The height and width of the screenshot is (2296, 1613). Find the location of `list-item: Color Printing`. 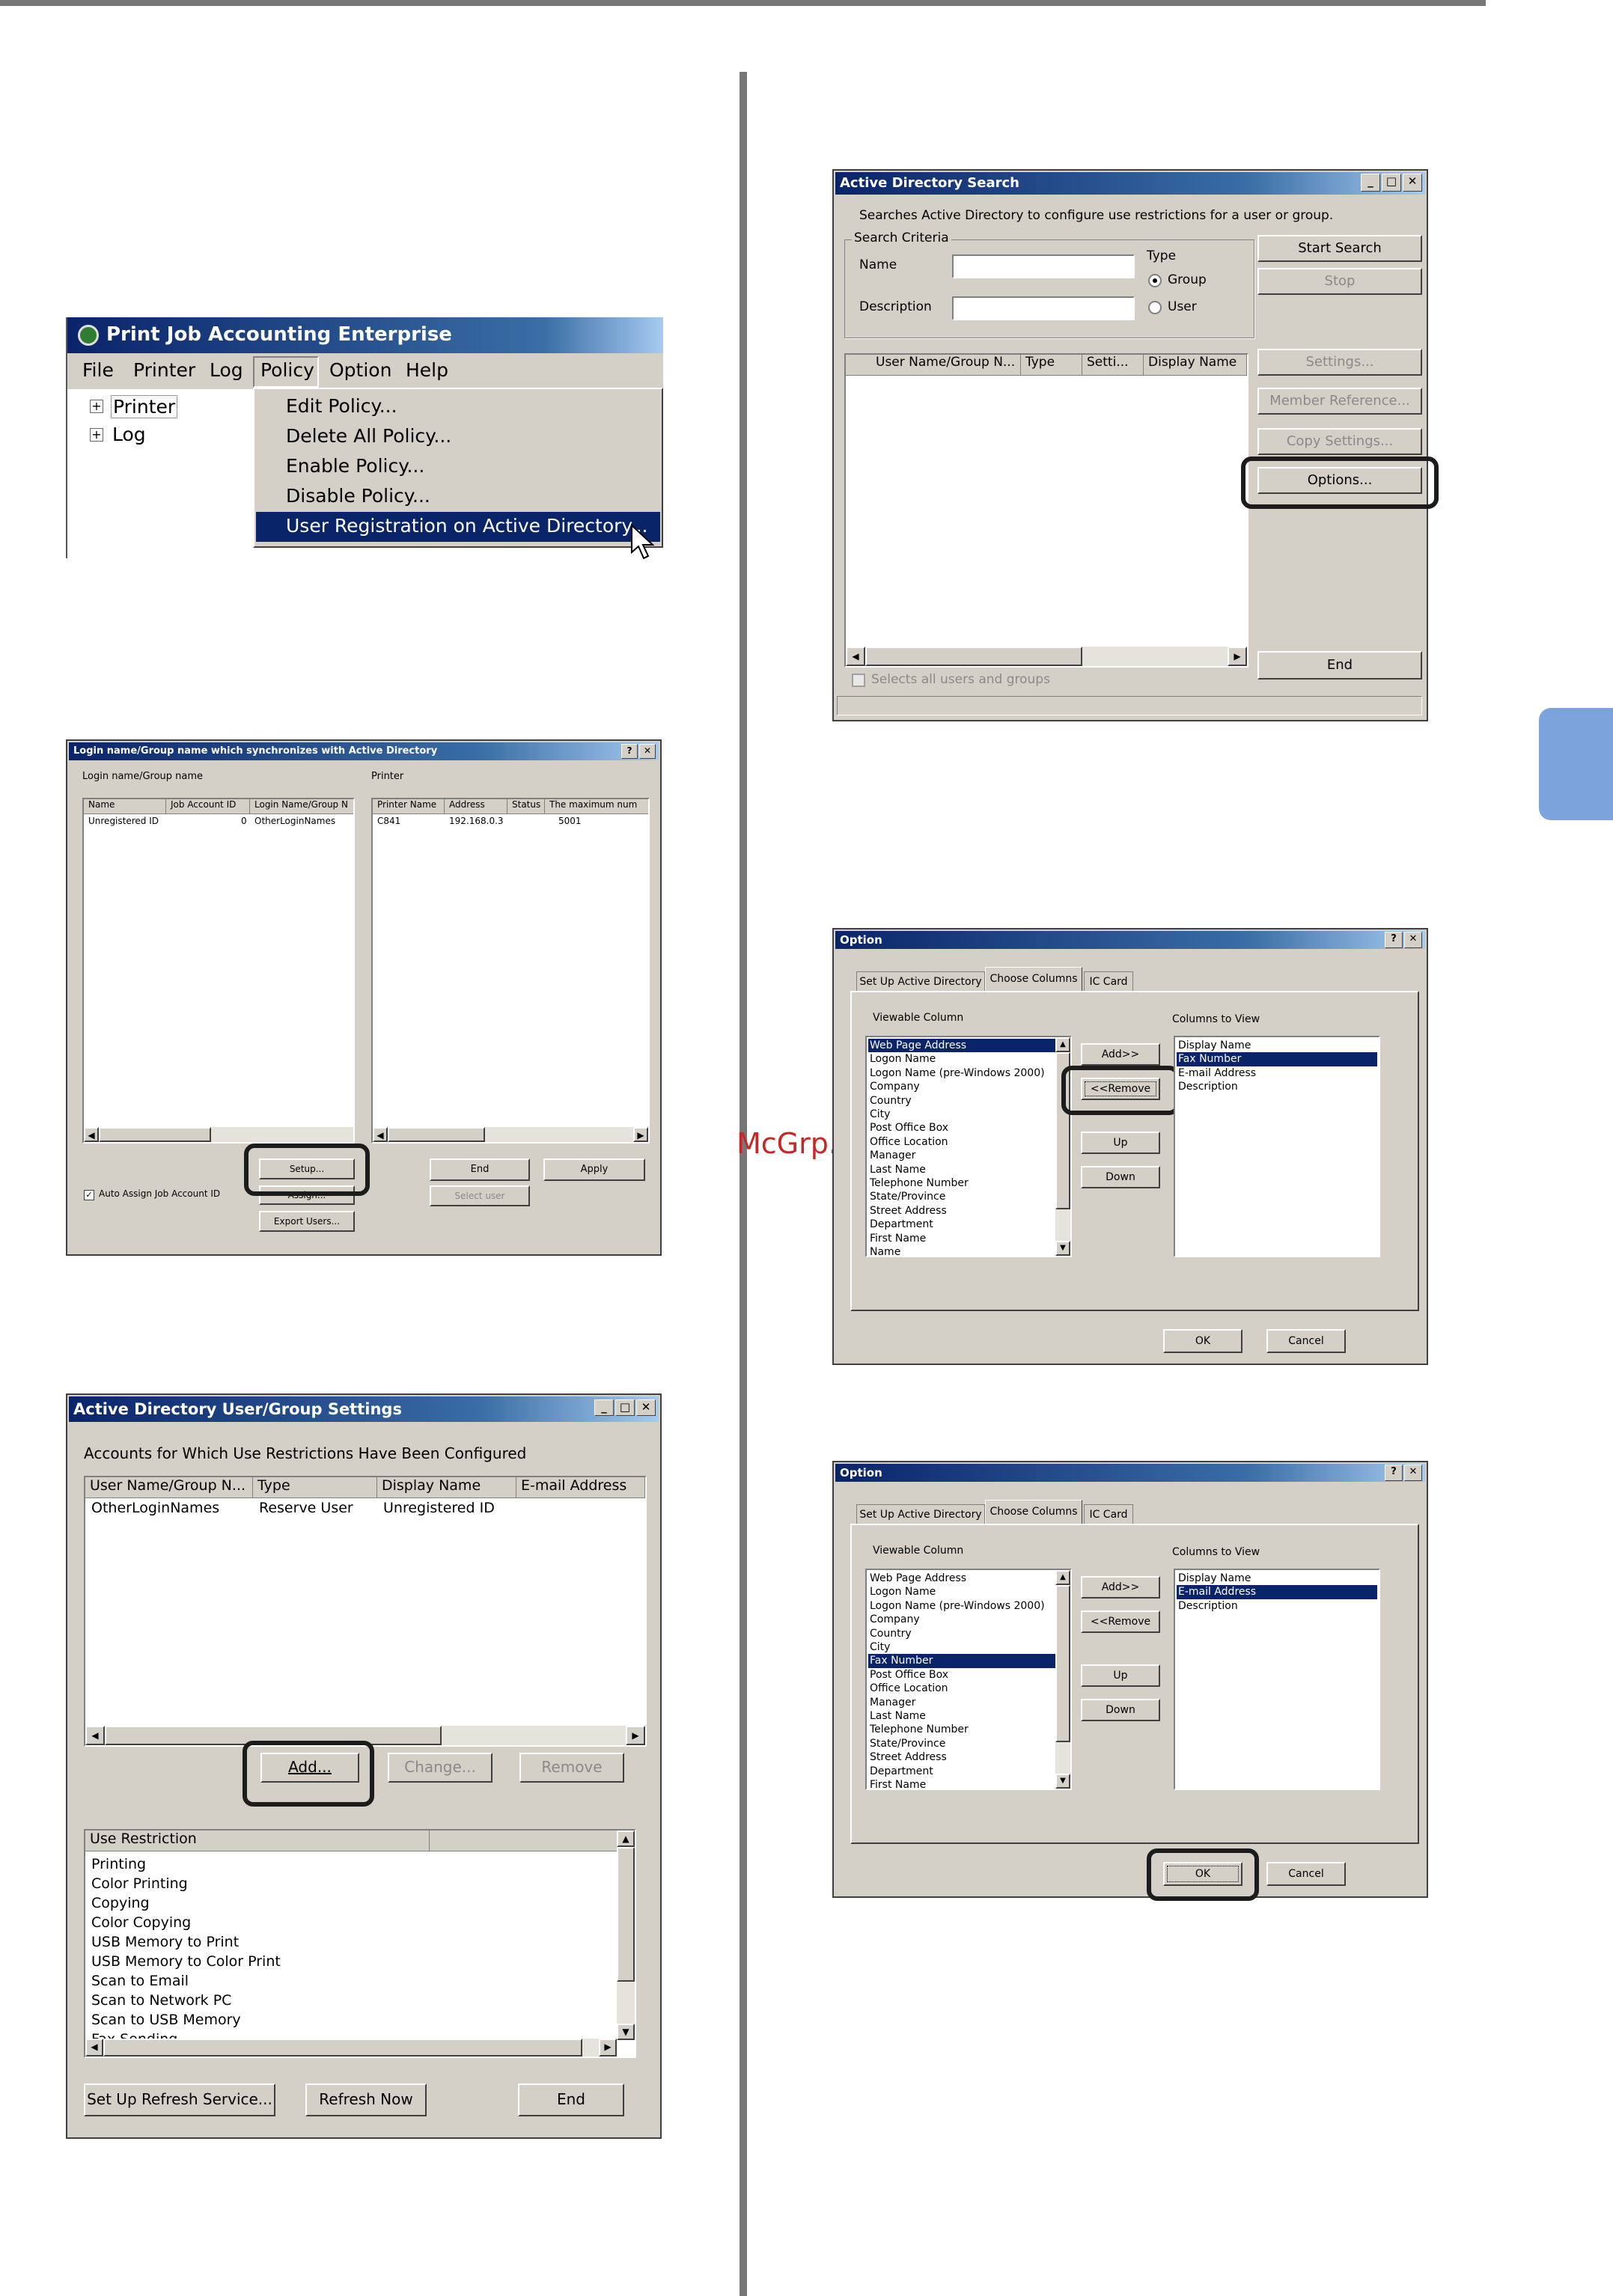

list-item: Color Printing is located at coordinates (186, 1883).